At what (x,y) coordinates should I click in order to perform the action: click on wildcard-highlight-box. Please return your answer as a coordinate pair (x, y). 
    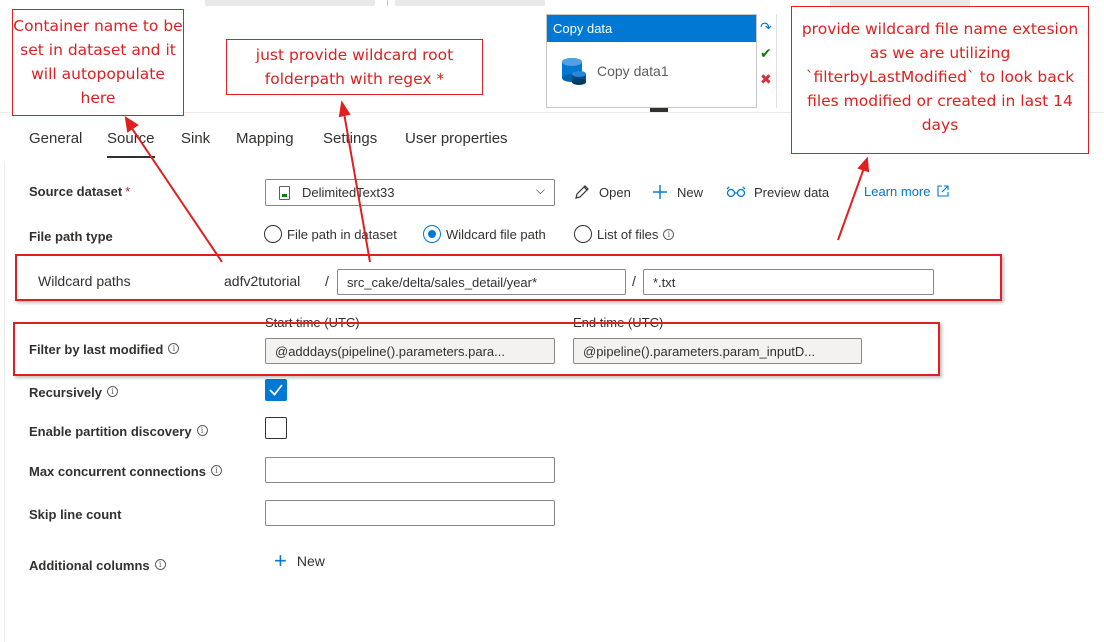
    Looking at the image, I should click on (508, 277).